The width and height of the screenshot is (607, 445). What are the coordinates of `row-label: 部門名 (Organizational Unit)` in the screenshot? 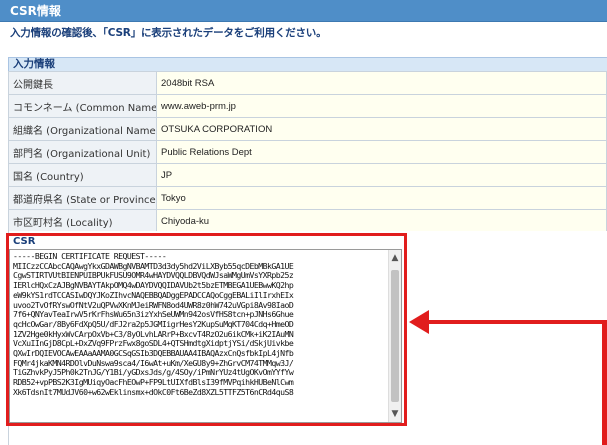 It's located at (82, 152).